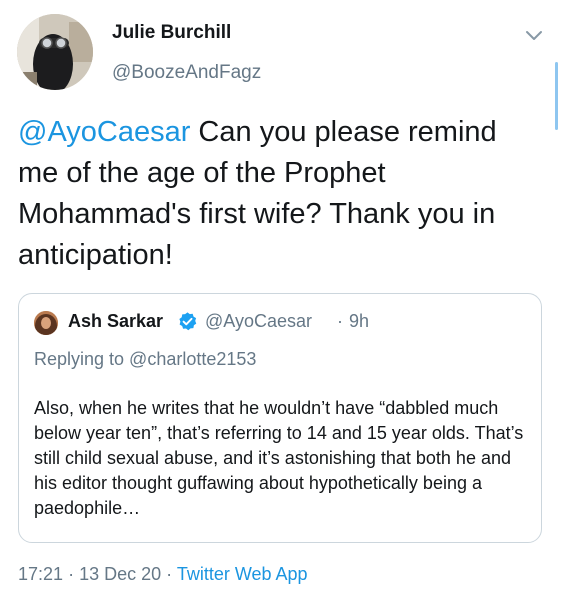 This screenshot has width=561, height=600. Describe the element at coordinates (120, 574) in the screenshot. I see `tweet-date: 13 Dec 20` at that location.